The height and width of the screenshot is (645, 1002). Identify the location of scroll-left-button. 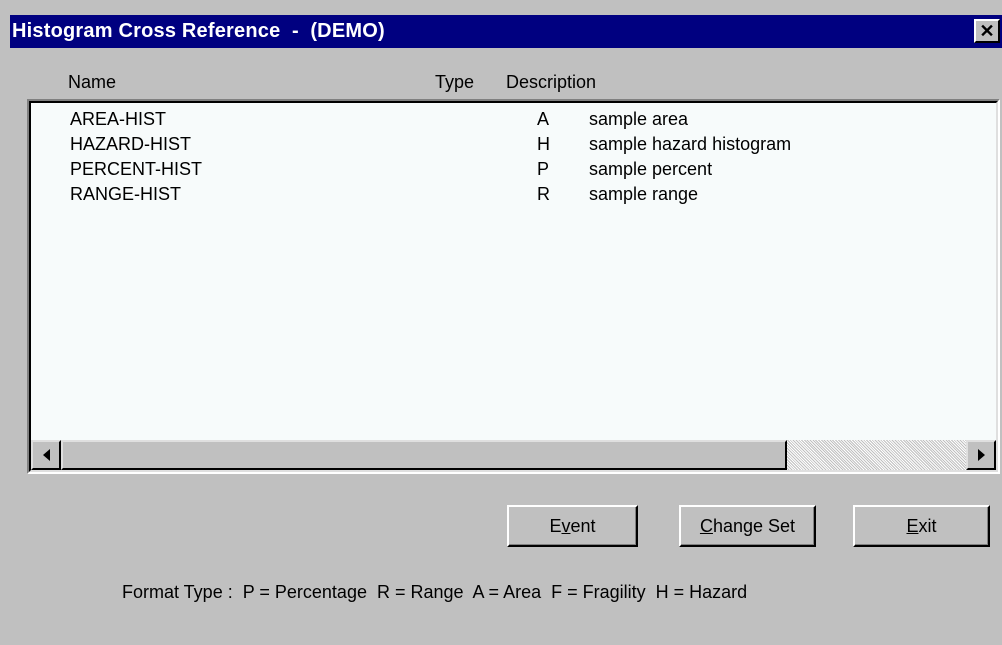
(46, 455).